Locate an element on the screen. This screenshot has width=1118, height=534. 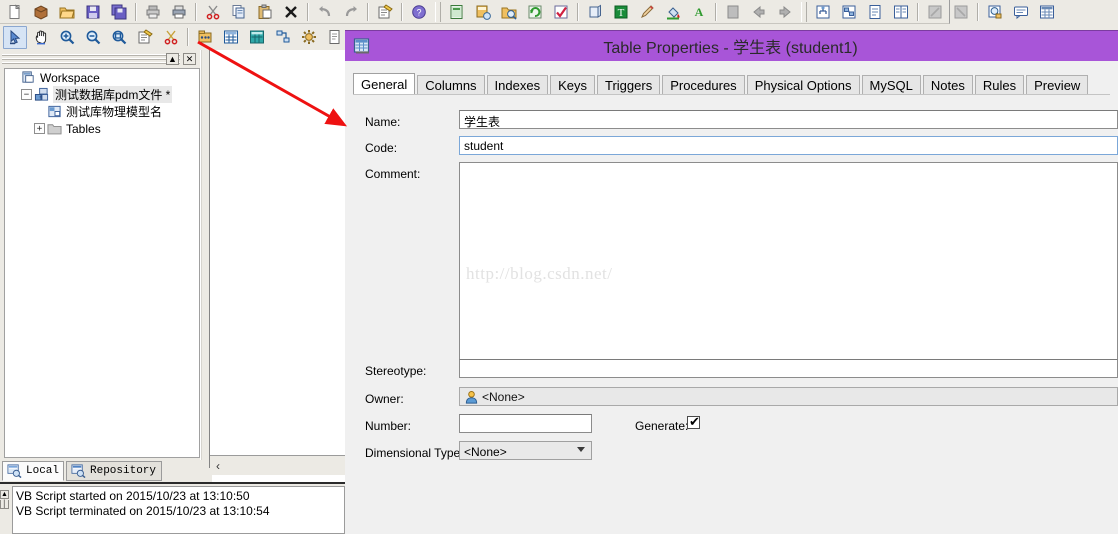
stereotype-input is located at coordinates (788, 368).